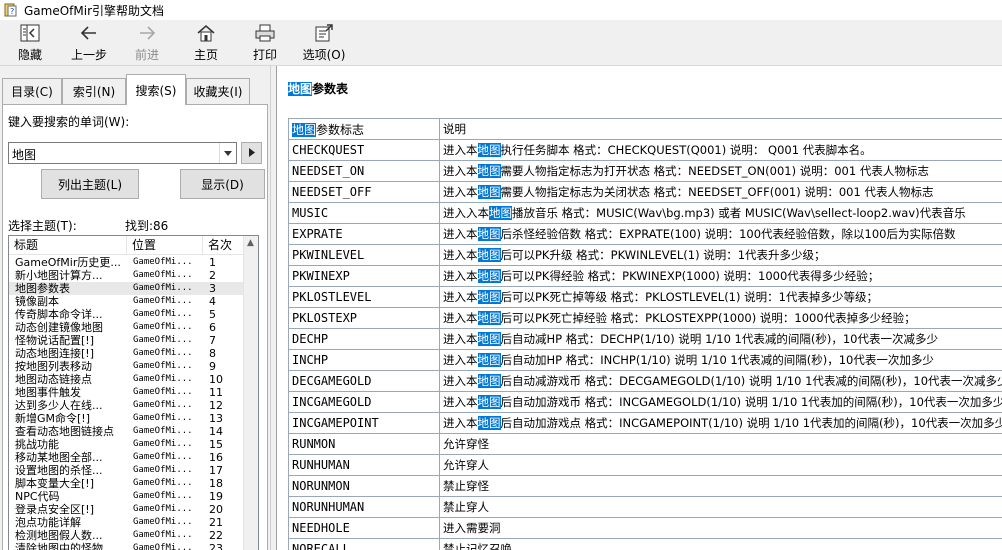  What do you see at coordinates (59, 546) in the screenshot?
I see `list-item-title: 清除地图中的怪物` at bounding box center [59, 546].